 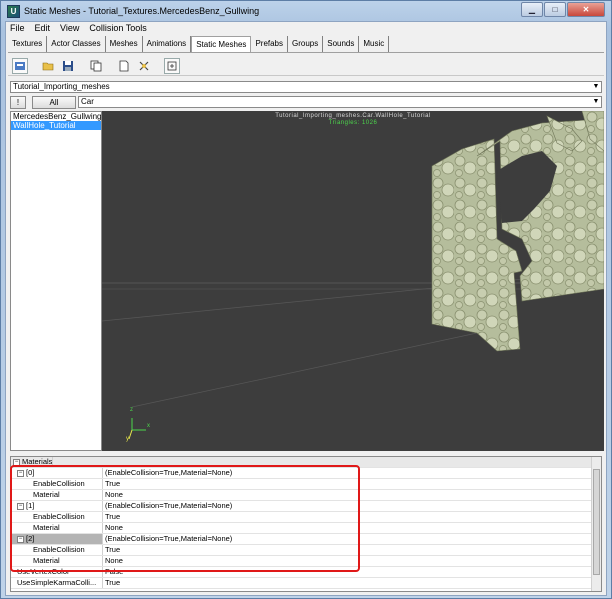 What do you see at coordinates (124, 44) in the screenshot?
I see `tab-meshes: Meshes` at bounding box center [124, 44].